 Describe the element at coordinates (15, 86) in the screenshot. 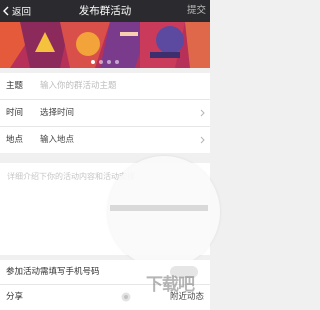

I see `theme-label: 主题` at that location.